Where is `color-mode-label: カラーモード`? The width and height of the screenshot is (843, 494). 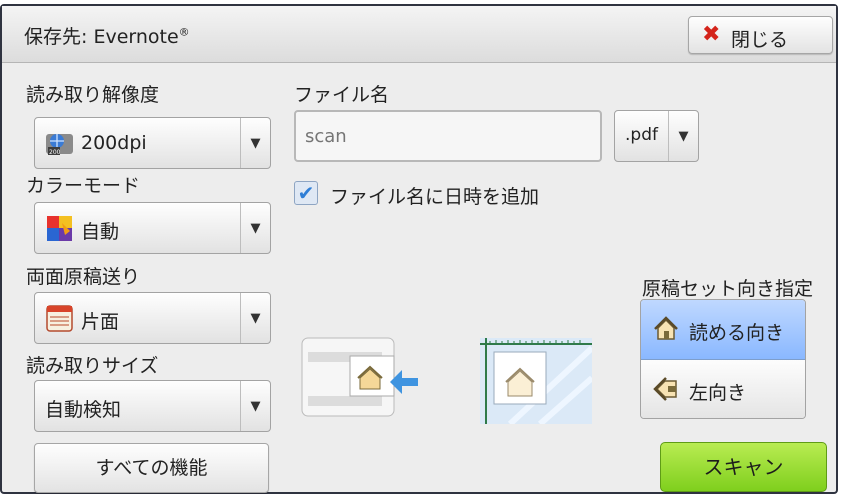 color-mode-label: カラーモード is located at coordinates (83, 186).